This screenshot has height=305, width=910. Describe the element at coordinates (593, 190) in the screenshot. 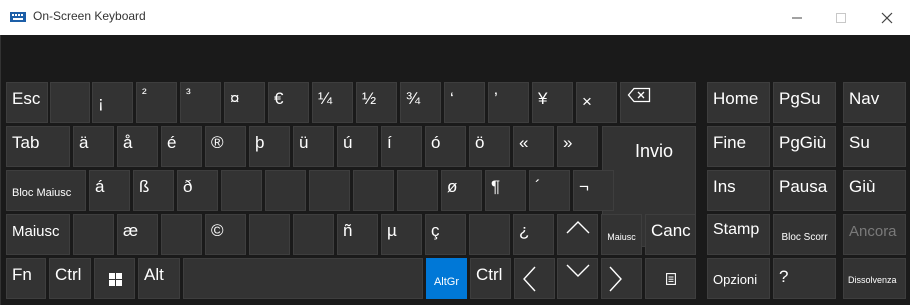

I see `key-not-sign: ¬` at that location.